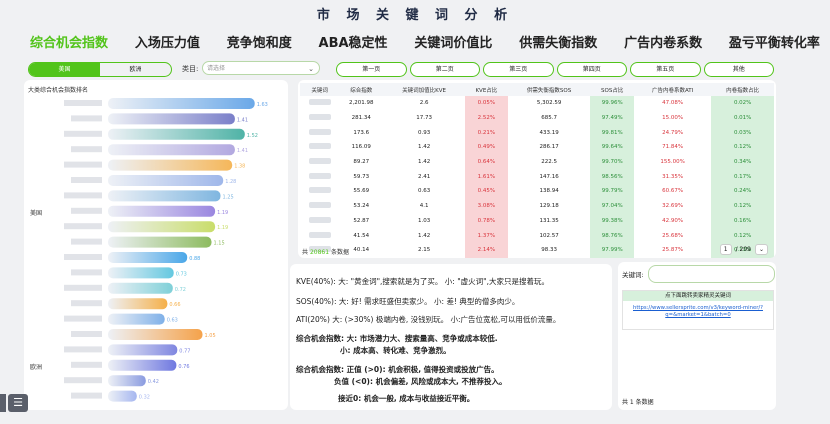 The image size is (830, 424). Describe the element at coordinates (453, 41) in the screenshot. I see `tab-keyword-value-ratio: 关键词价值比` at that location.